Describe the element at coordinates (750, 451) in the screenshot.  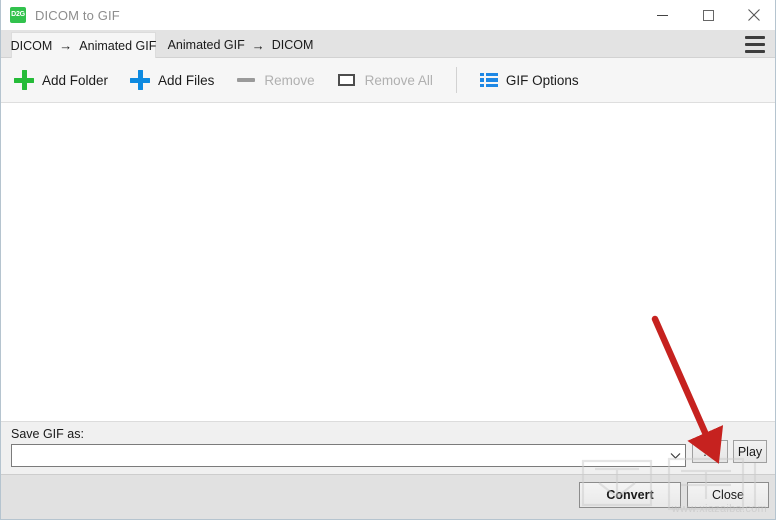
I see `play-button: Play` at that location.